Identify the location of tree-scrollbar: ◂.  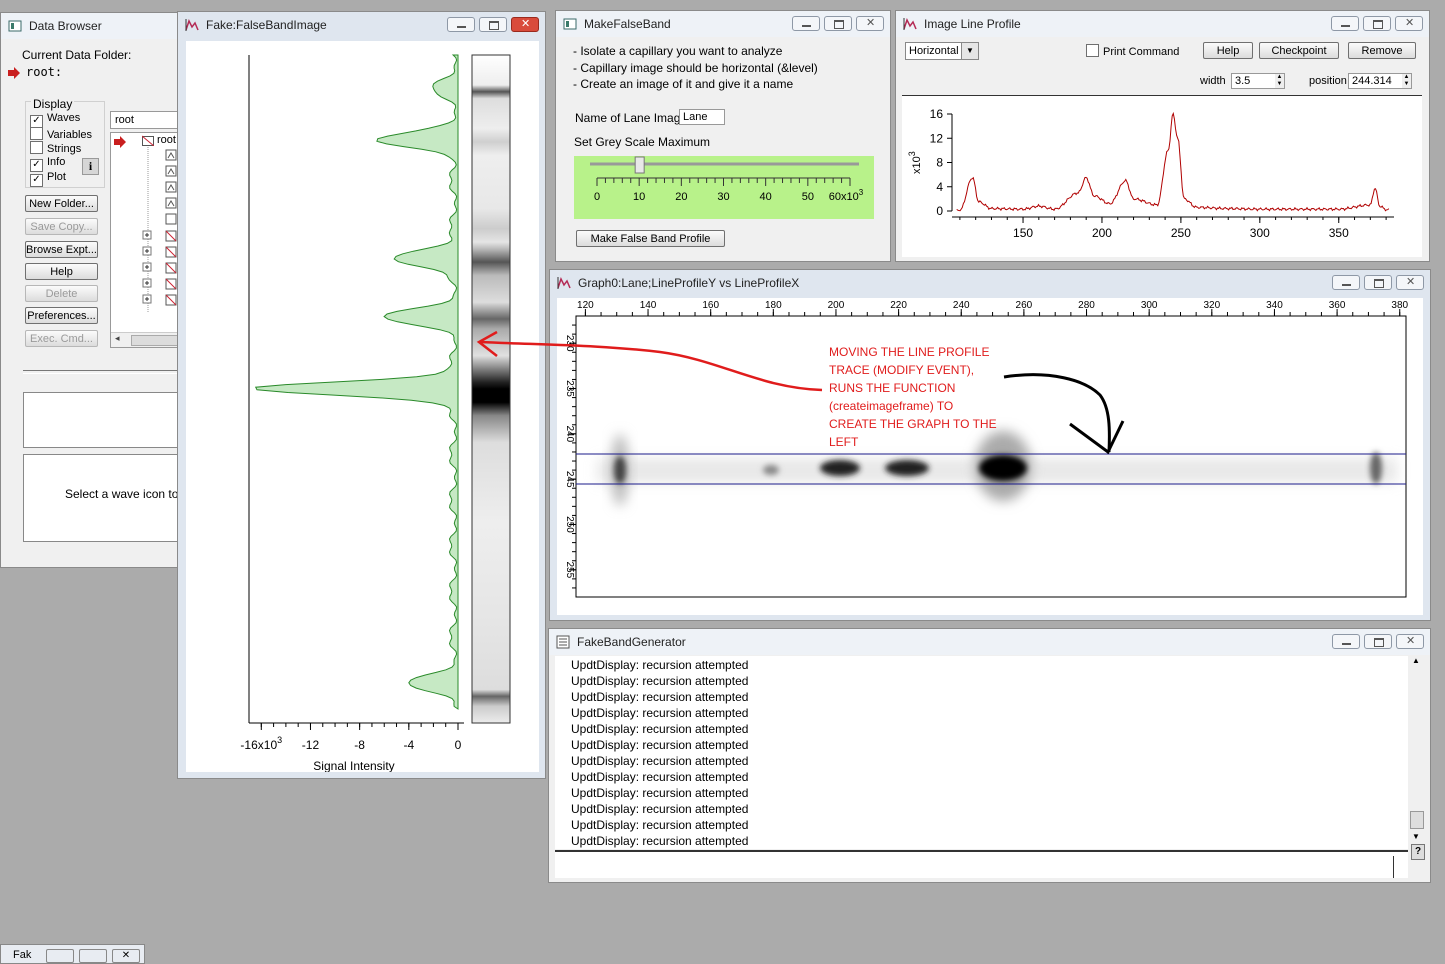
(146, 339).